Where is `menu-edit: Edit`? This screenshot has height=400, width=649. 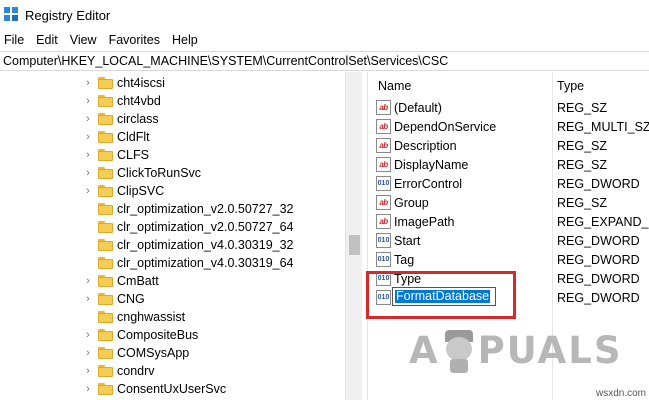 menu-edit: Edit is located at coordinates (48, 40).